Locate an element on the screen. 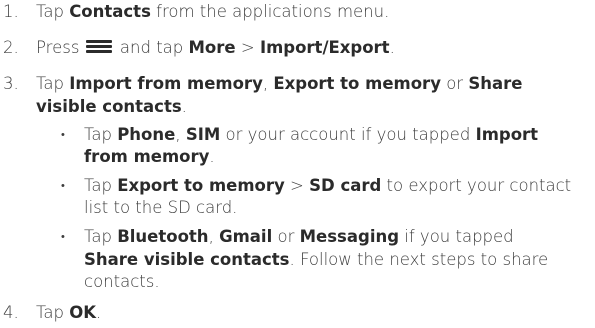 The width and height of the screenshot is (595, 328). step-number: 1. is located at coordinates (11, 11).